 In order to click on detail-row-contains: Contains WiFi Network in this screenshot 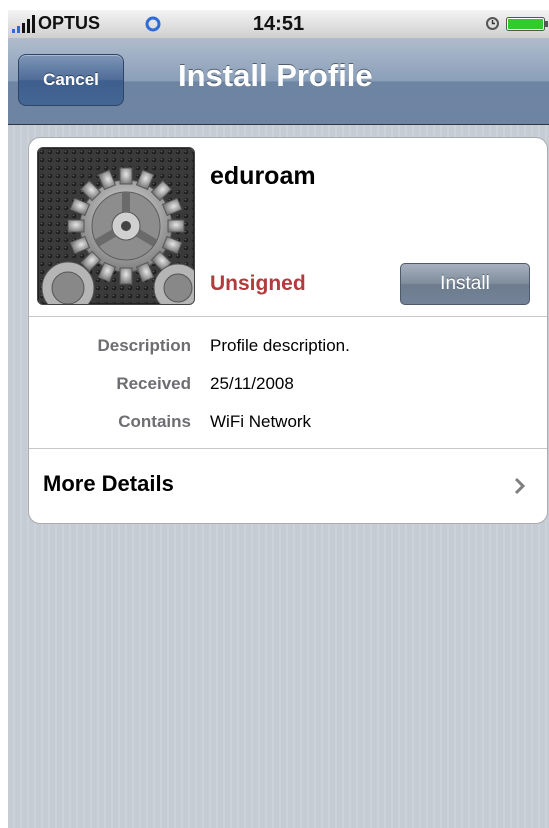, I will do `click(288, 427)`.